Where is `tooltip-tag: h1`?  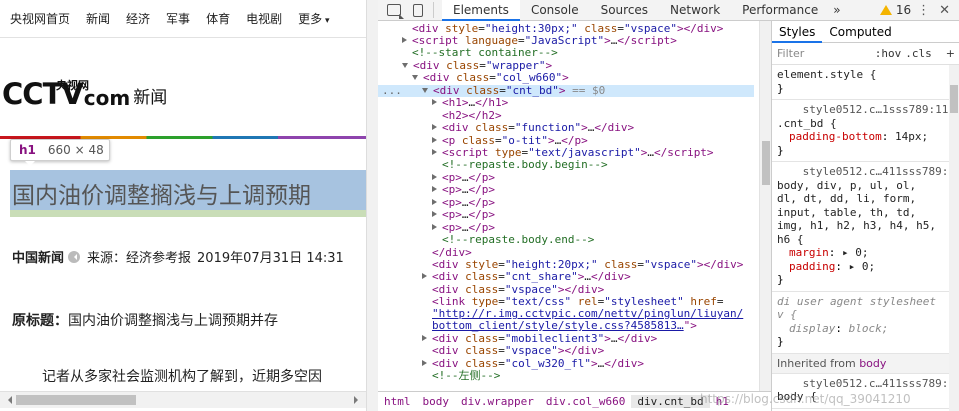 tooltip-tag: h1 is located at coordinates (27, 150).